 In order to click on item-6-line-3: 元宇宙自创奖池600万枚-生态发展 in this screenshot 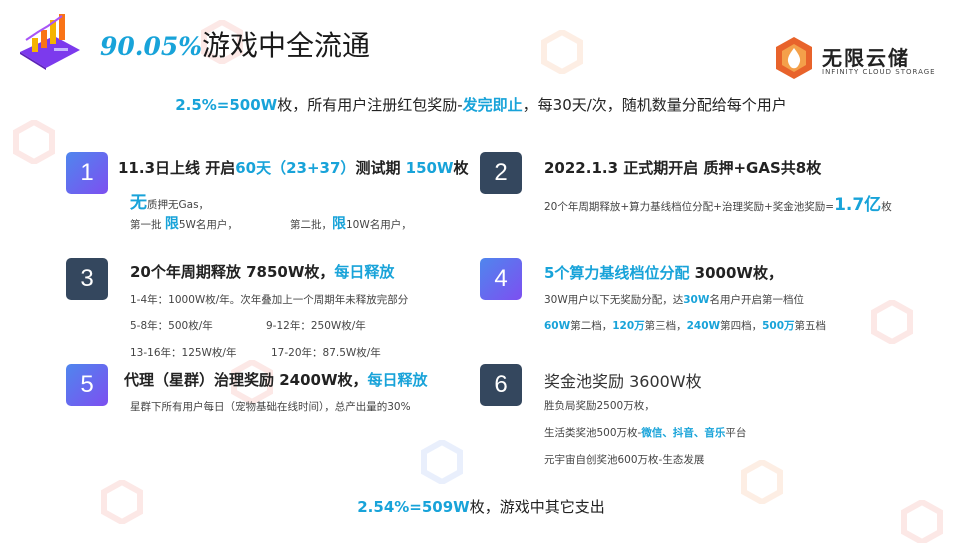, I will do `click(624, 460)`.